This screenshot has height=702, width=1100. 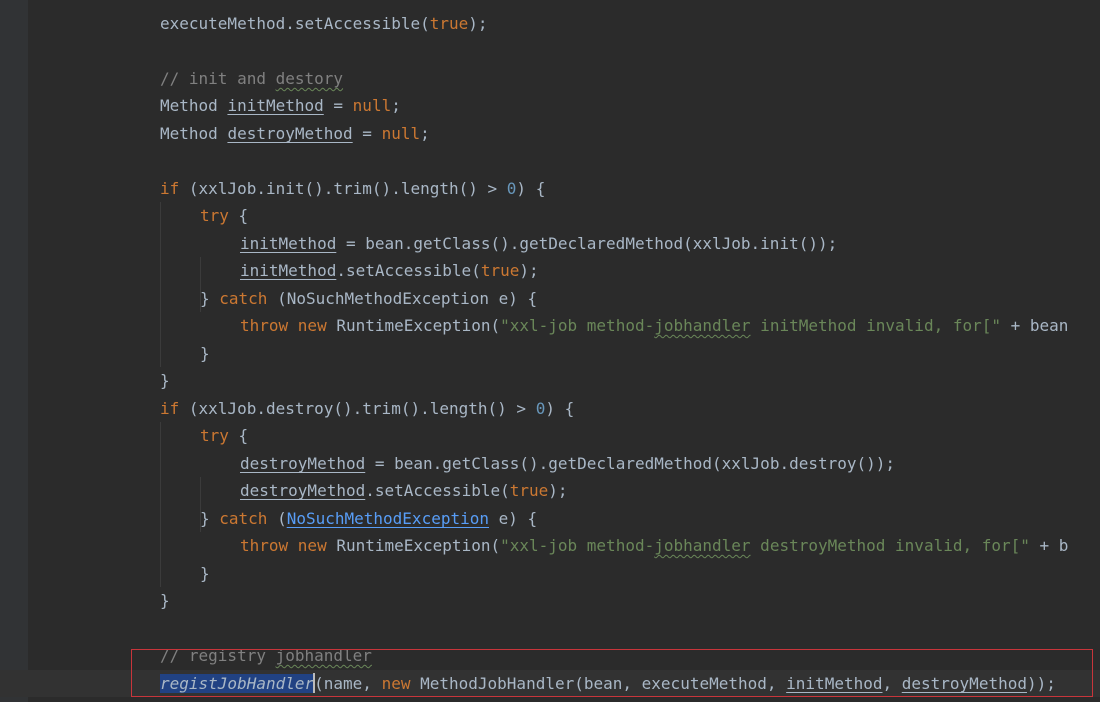 What do you see at coordinates (550, 23) in the screenshot?
I see `code-line: executeMethod.setAccessible(true);` at bounding box center [550, 23].